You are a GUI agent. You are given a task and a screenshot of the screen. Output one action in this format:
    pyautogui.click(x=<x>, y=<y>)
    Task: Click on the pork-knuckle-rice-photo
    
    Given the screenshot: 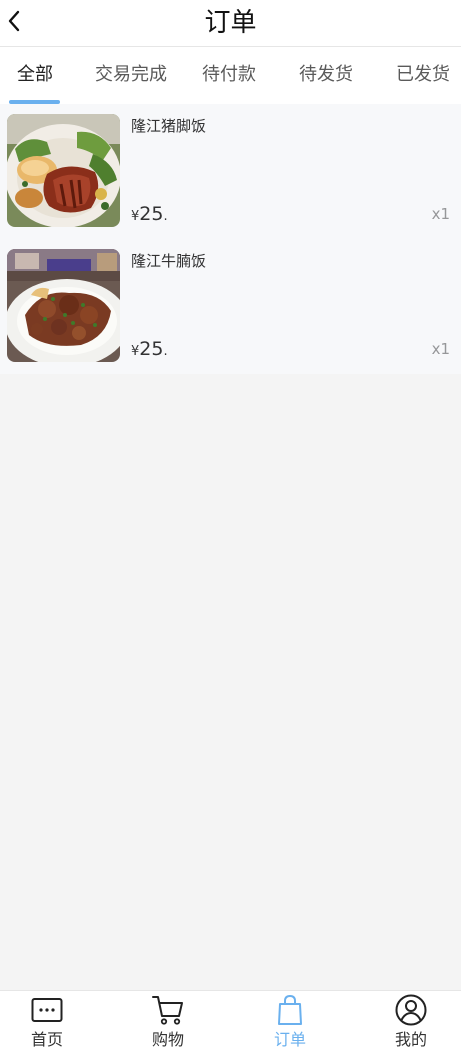 What is the action you would take?
    pyautogui.click(x=63, y=170)
    